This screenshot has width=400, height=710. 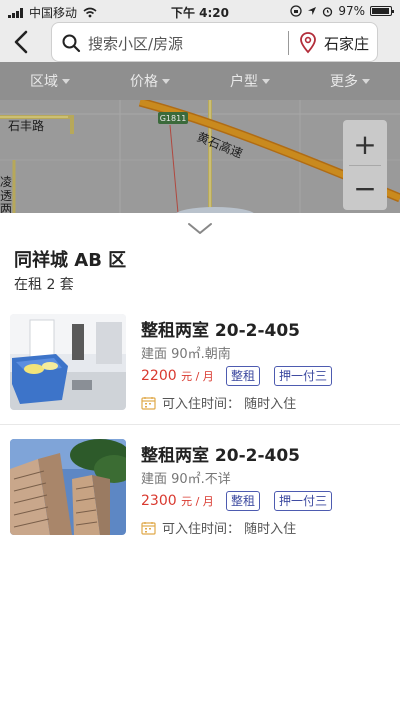 What do you see at coordinates (365, 144) in the screenshot?
I see `zoom-in-button: +` at bounding box center [365, 144].